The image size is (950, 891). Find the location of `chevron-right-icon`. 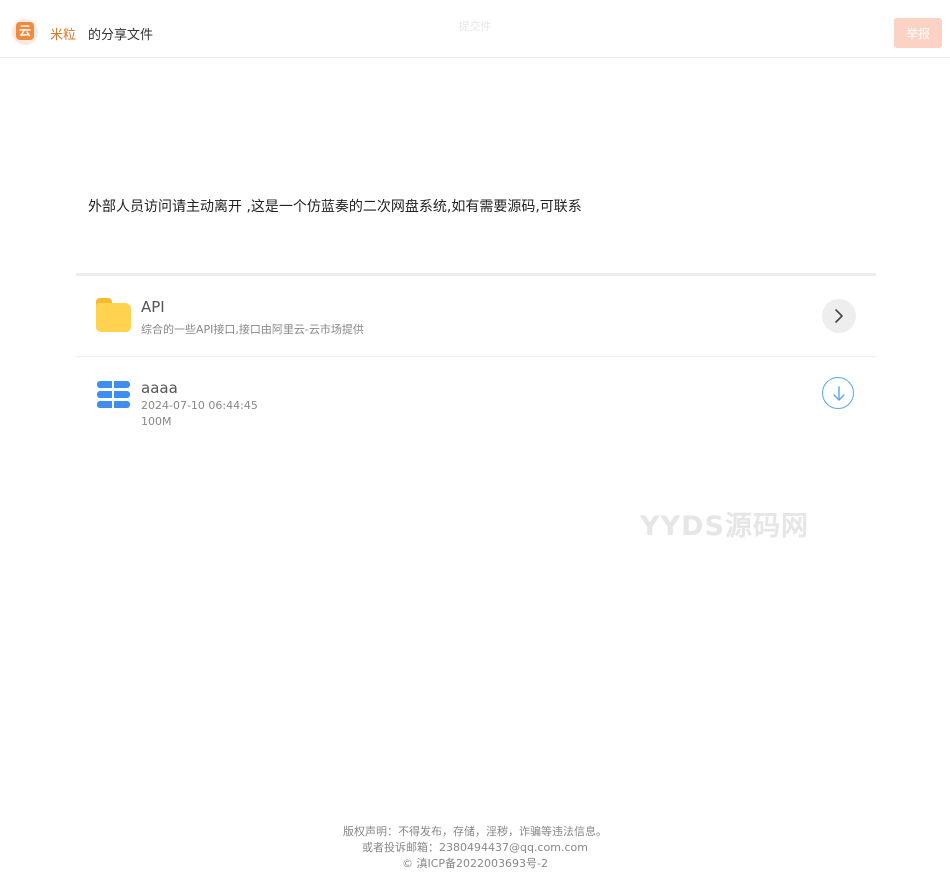

chevron-right-icon is located at coordinates (839, 316).